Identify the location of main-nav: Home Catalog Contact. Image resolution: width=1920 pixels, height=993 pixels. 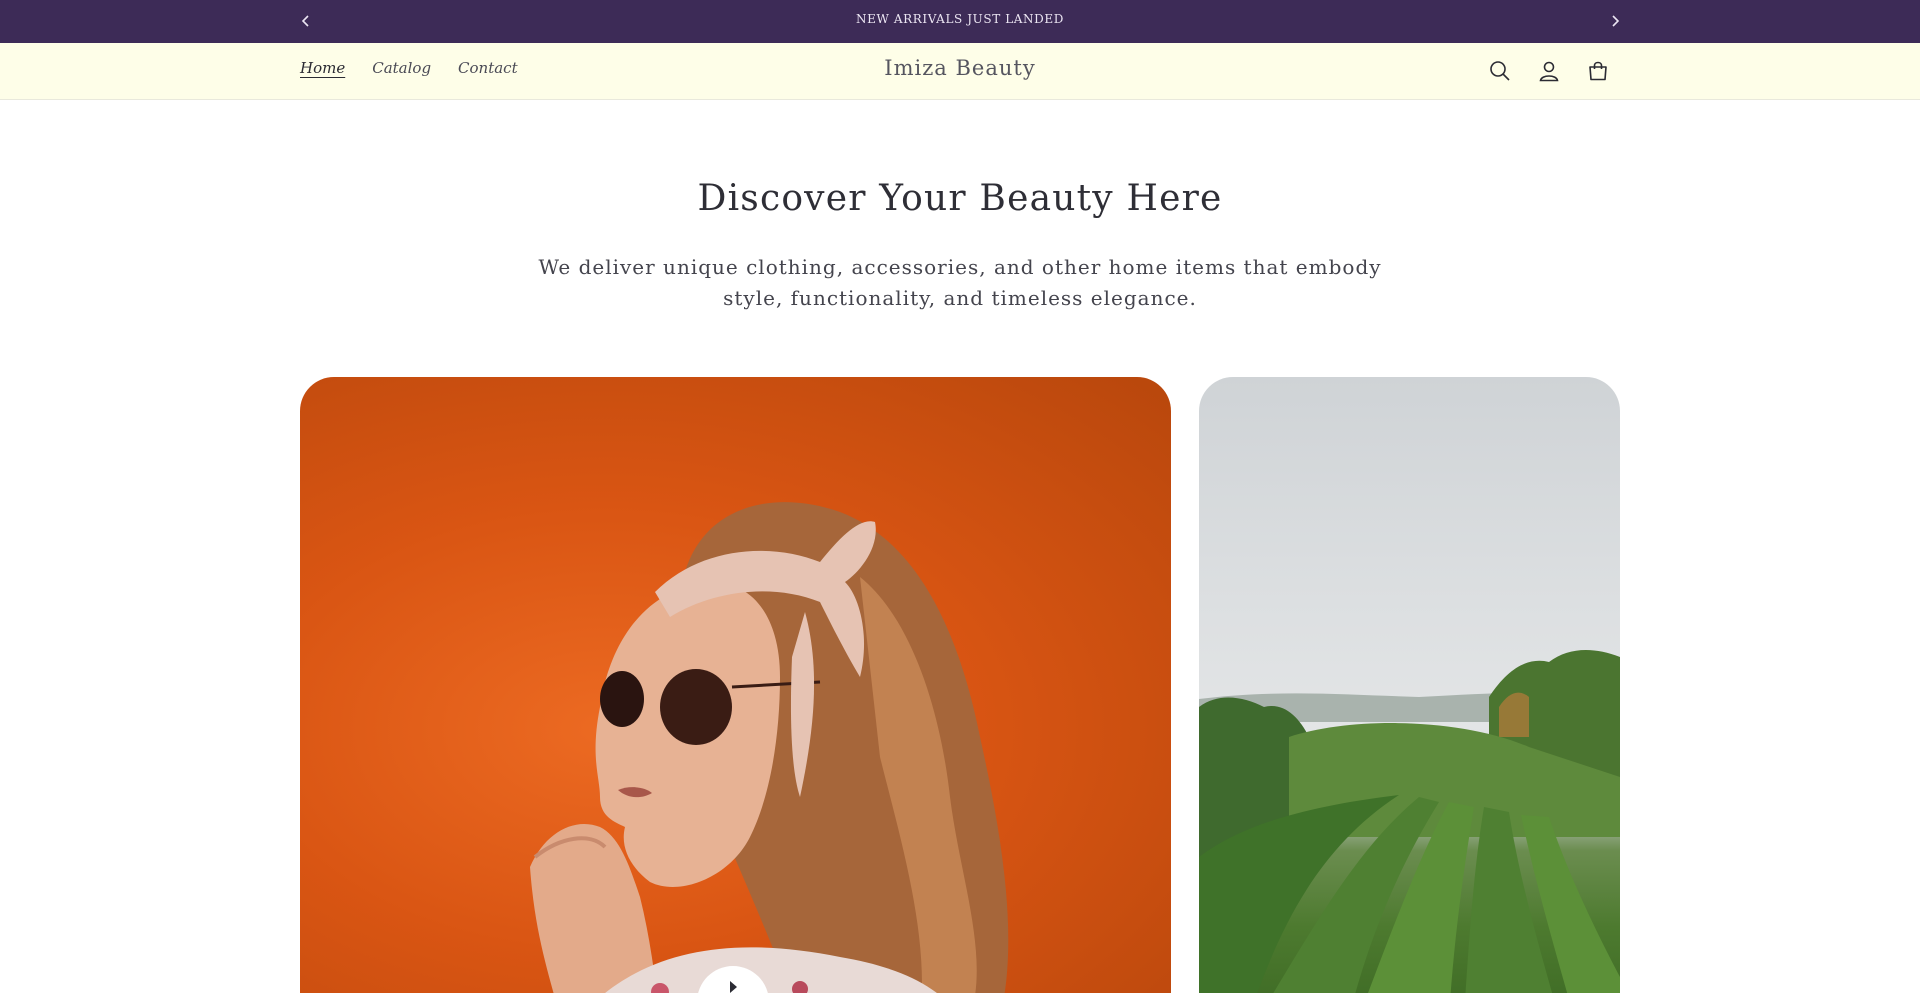
(409, 68).